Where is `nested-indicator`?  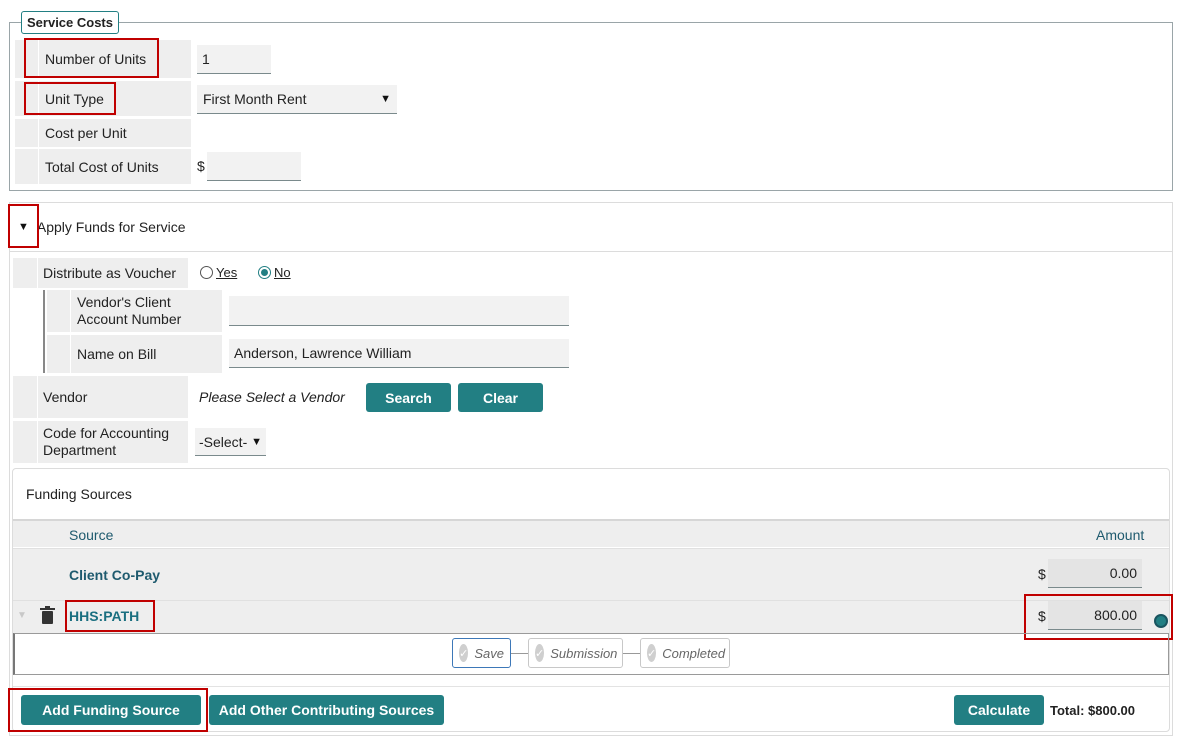 nested-indicator is located at coordinates (44, 331).